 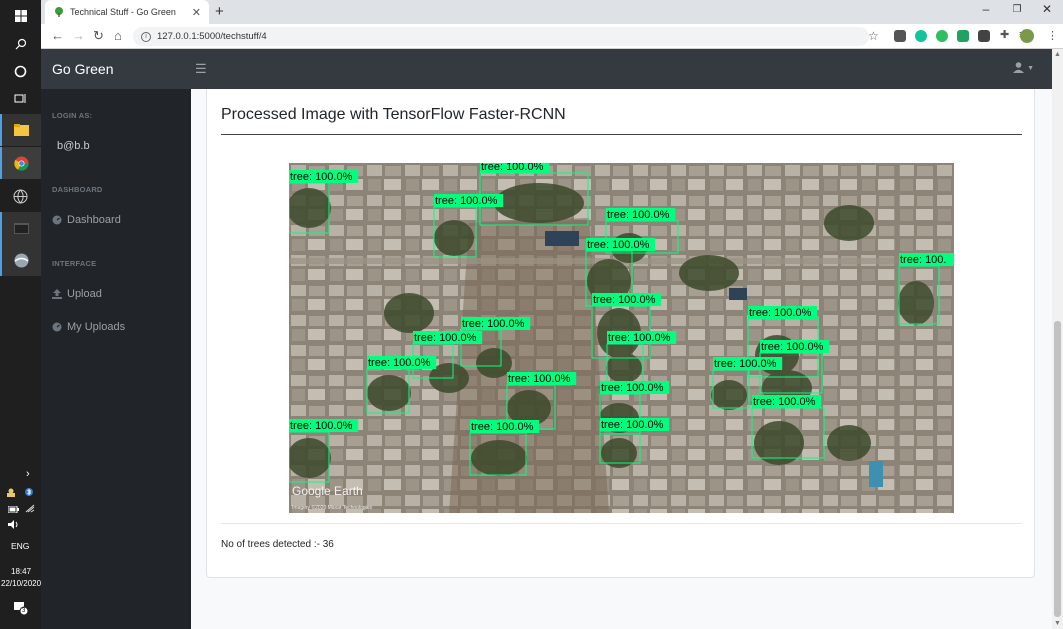 I want to click on people-tray-icon, so click(x=12, y=494).